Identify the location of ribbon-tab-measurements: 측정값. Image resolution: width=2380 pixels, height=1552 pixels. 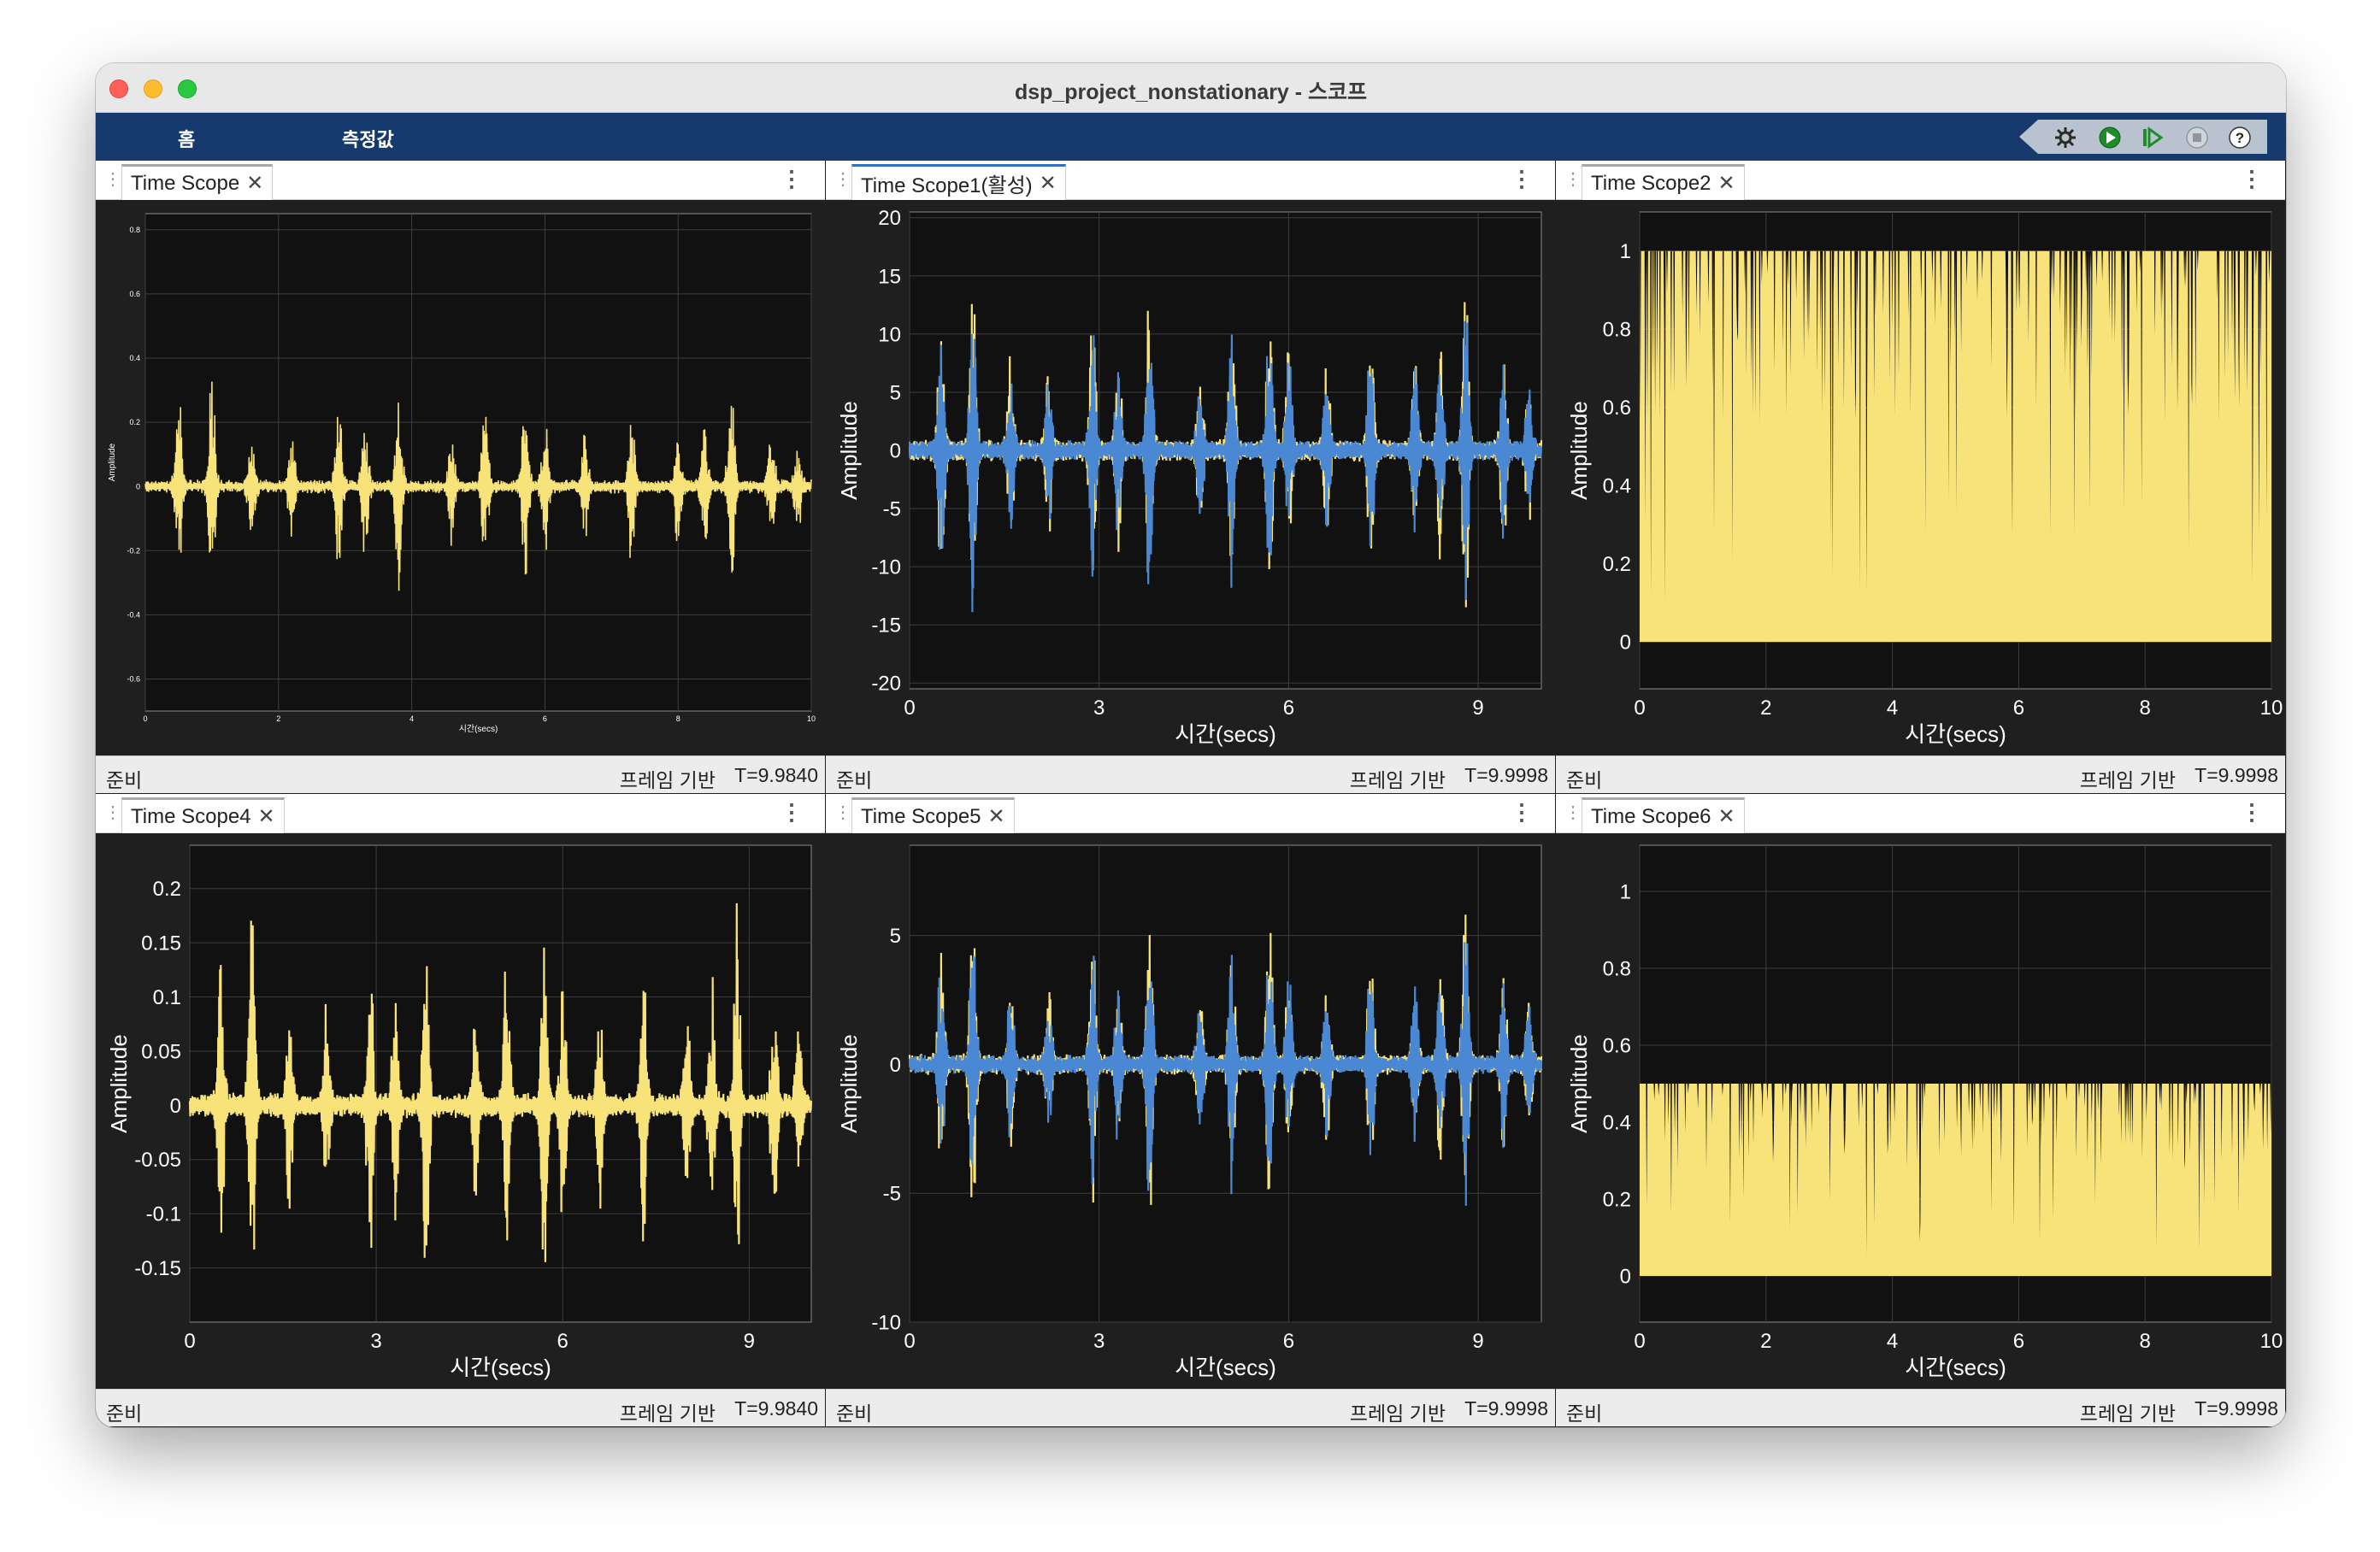
(368, 138).